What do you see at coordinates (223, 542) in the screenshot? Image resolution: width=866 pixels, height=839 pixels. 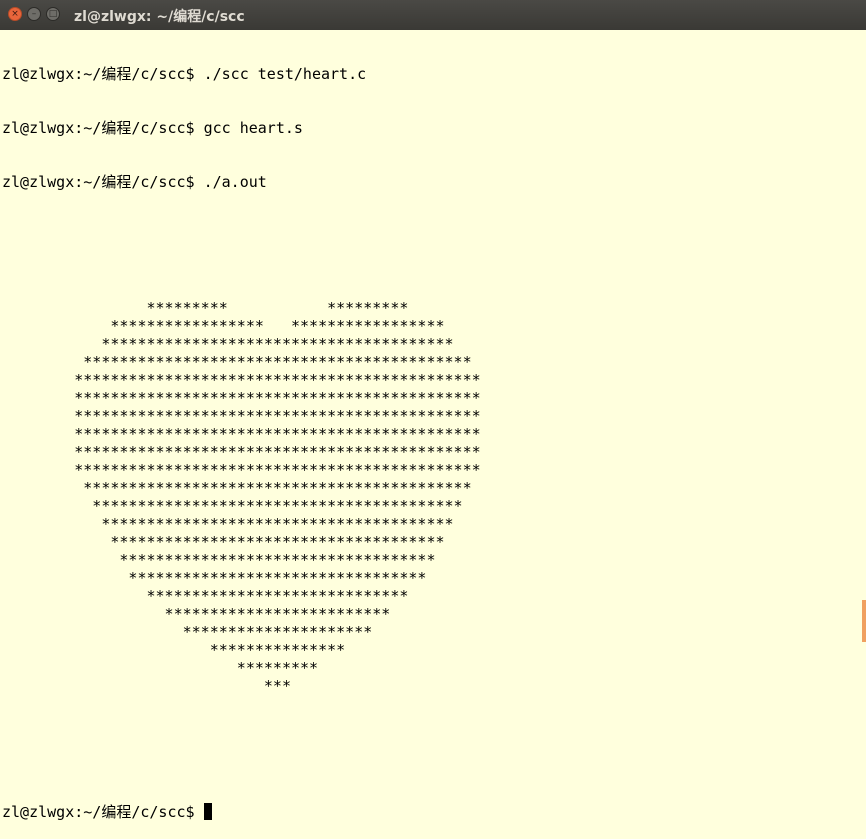 I see `output-line: *************************************` at bounding box center [223, 542].